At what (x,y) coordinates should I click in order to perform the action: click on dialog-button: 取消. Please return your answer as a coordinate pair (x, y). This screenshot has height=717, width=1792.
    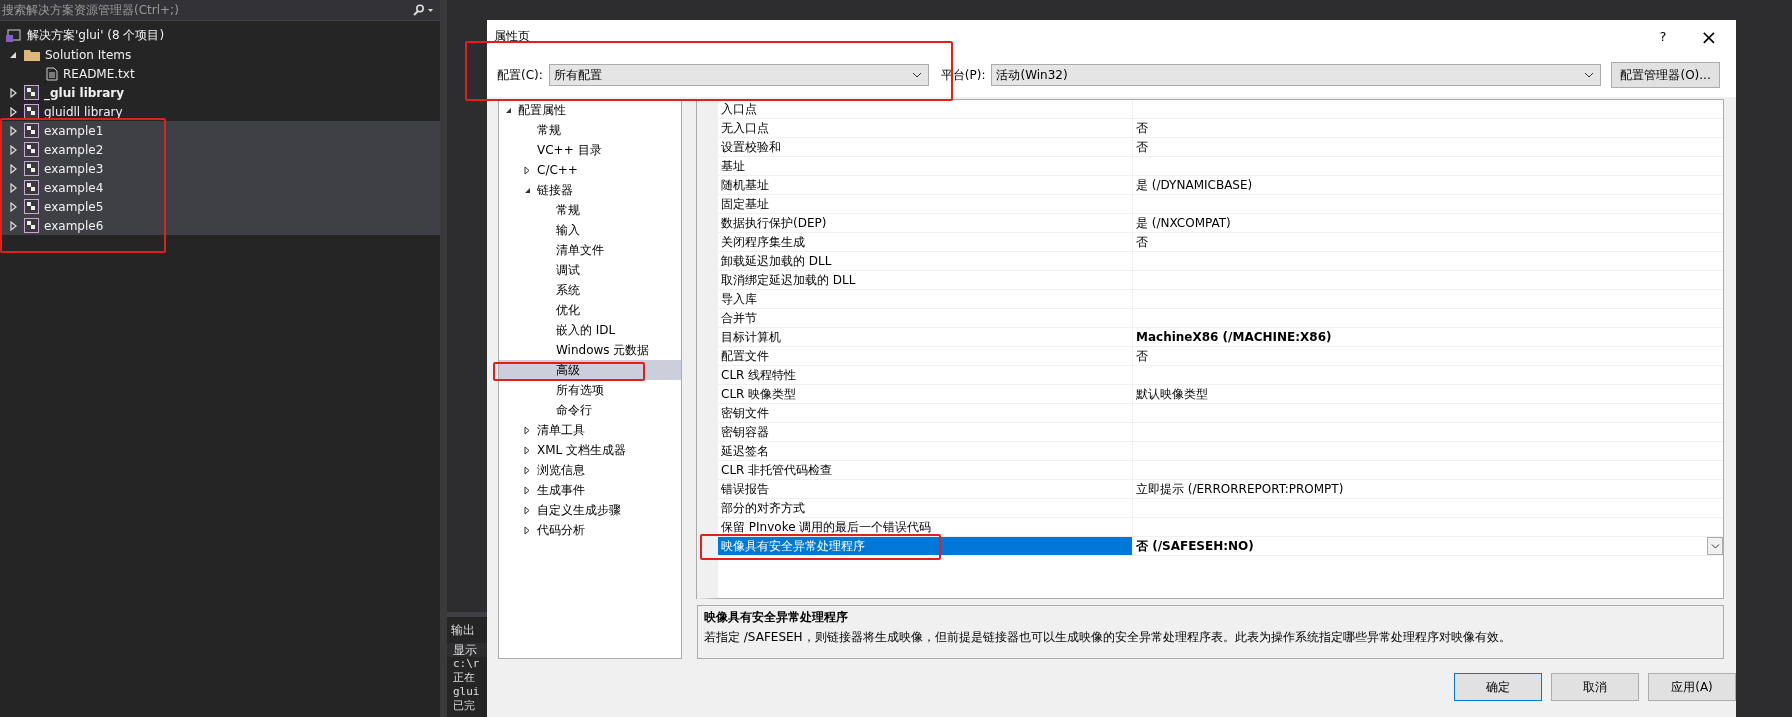
    Looking at the image, I should click on (1595, 687).